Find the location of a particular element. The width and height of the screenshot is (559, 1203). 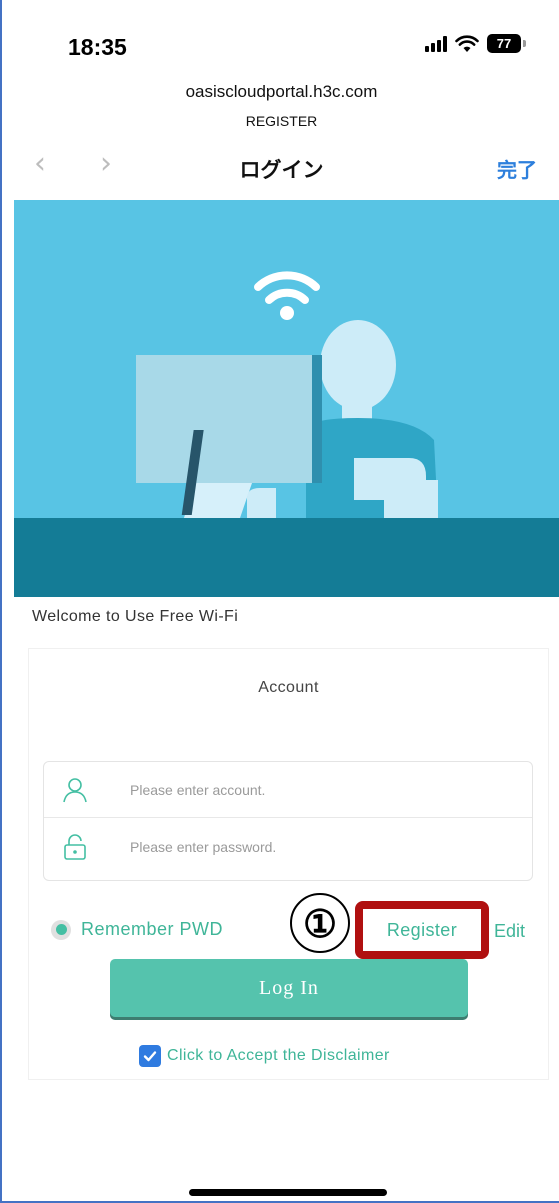

password-row is located at coordinates (288, 847).